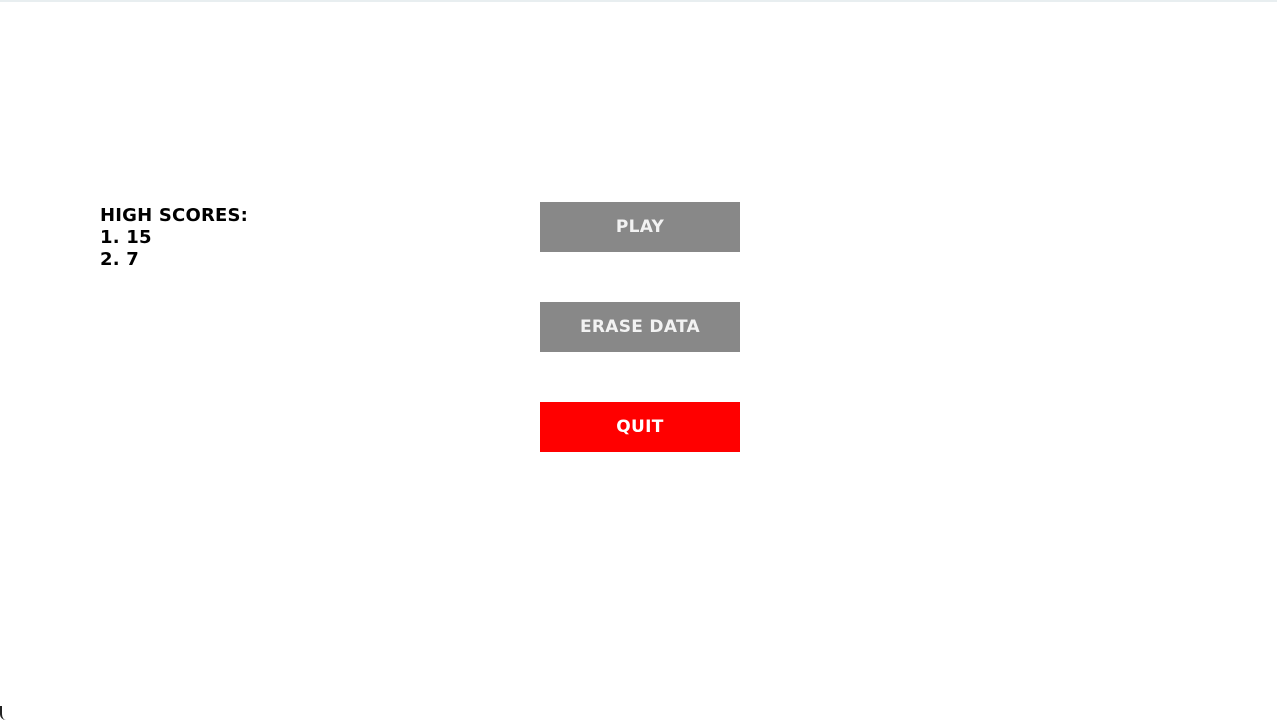 This screenshot has height=720, width=1277. What do you see at coordinates (126, 237) in the screenshot?
I see `high-score-entry-1: 1. 15` at bounding box center [126, 237].